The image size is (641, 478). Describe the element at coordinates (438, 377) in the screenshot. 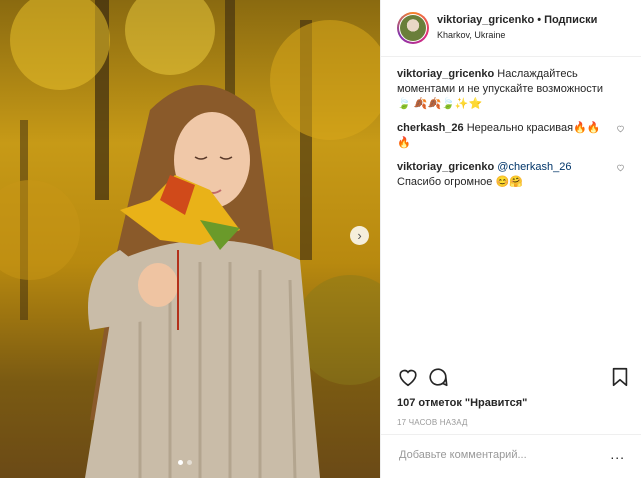

I see `comment-bubble-icon` at that location.